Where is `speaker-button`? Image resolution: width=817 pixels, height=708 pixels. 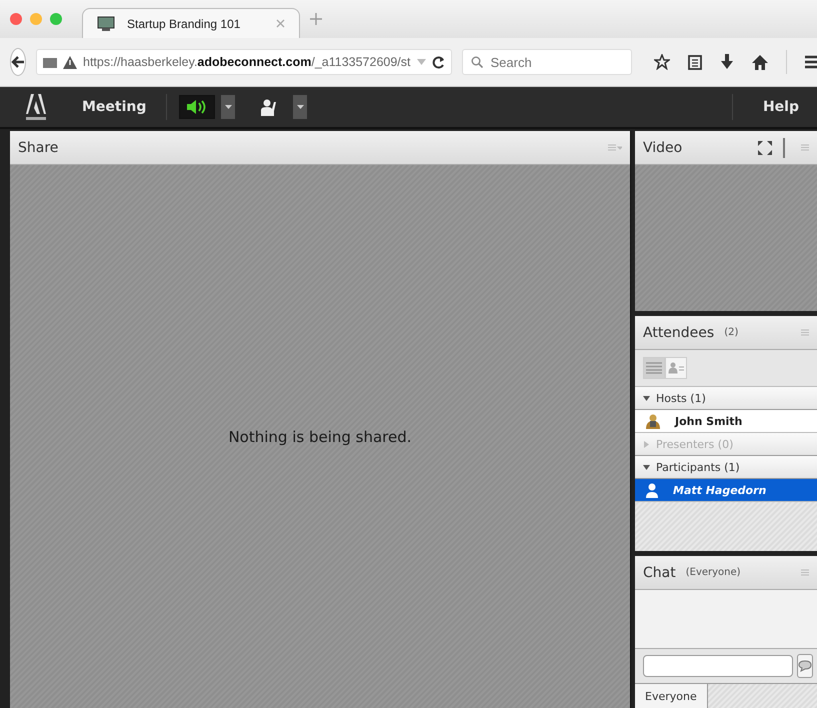
speaker-button is located at coordinates (197, 107).